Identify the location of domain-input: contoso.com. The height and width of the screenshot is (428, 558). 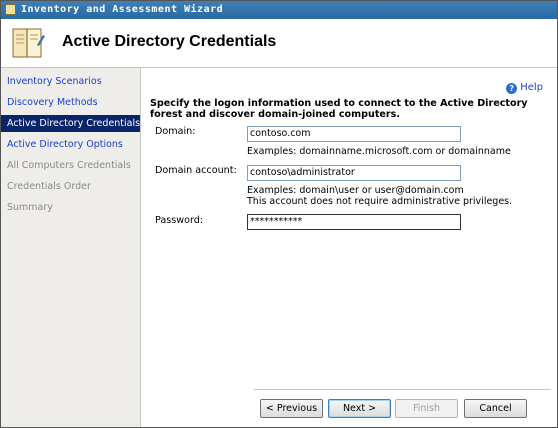
(354, 134).